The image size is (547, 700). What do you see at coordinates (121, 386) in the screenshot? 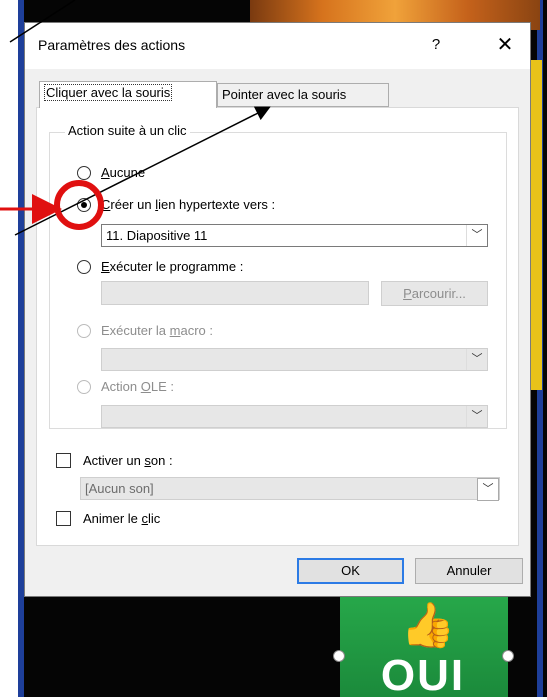
I see `radio-ole-label-pre: Action` at bounding box center [121, 386].